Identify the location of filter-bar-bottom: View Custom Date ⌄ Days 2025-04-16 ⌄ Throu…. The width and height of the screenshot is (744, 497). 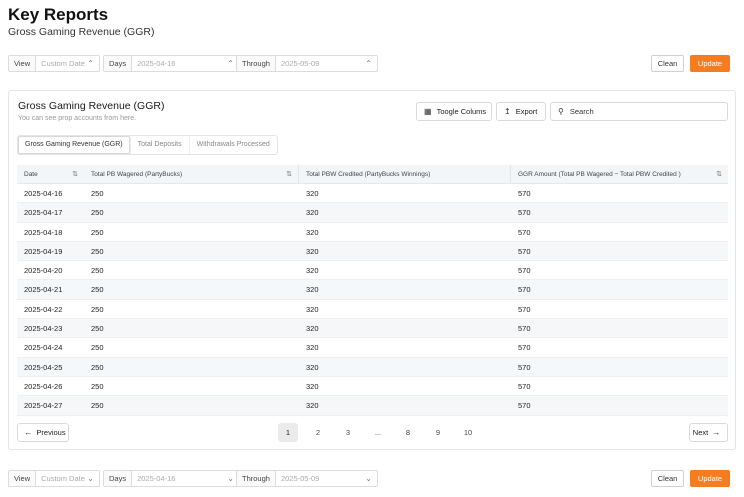
(369, 478).